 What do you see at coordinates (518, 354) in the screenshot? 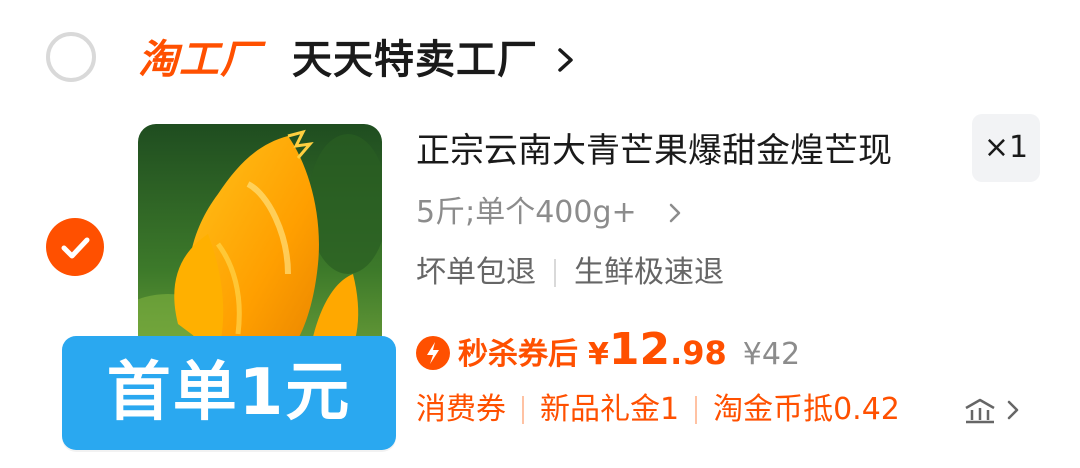
I see `price-label: 秒杀券后` at bounding box center [518, 354].